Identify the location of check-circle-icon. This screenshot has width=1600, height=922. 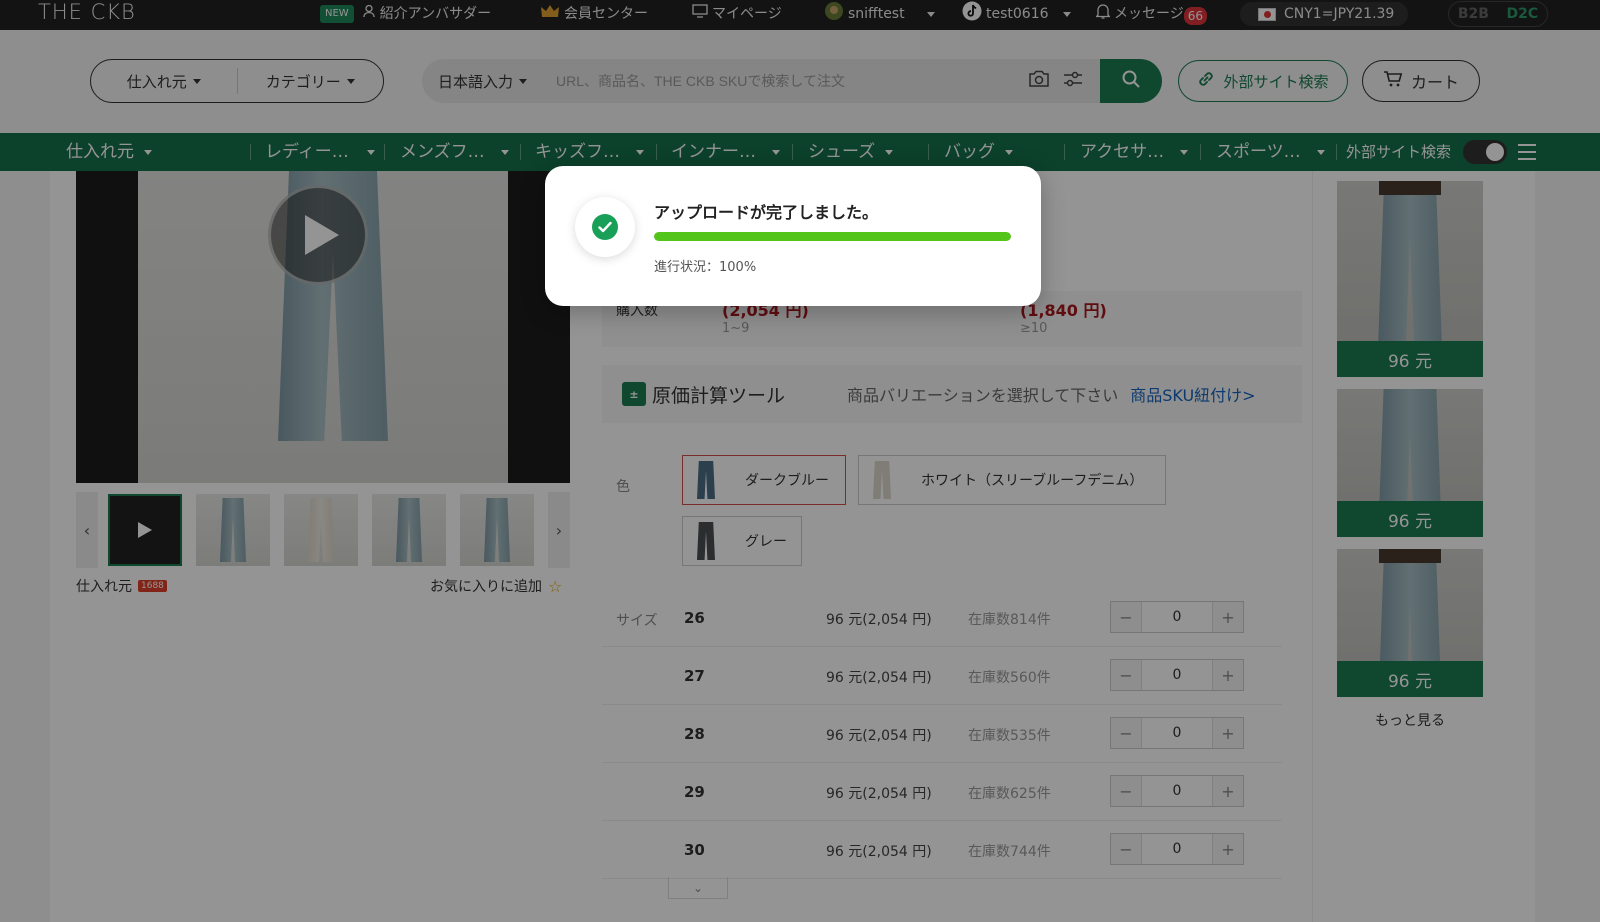
(605, 227).